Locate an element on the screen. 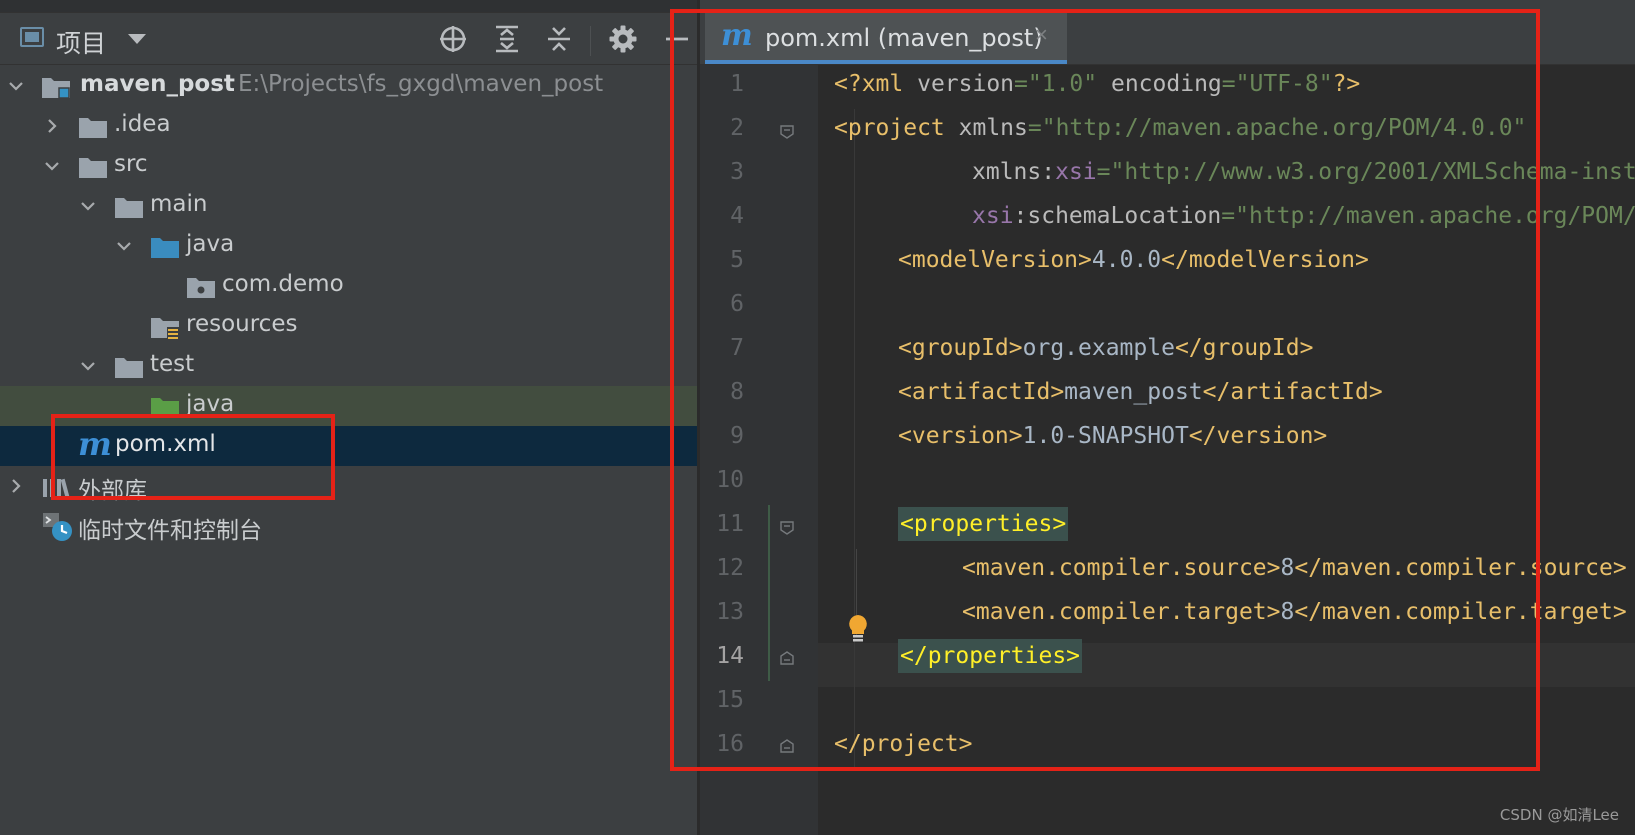 This screenshot has width=1635, height=835. crosshair-icon is located at coordinates (453, 39).